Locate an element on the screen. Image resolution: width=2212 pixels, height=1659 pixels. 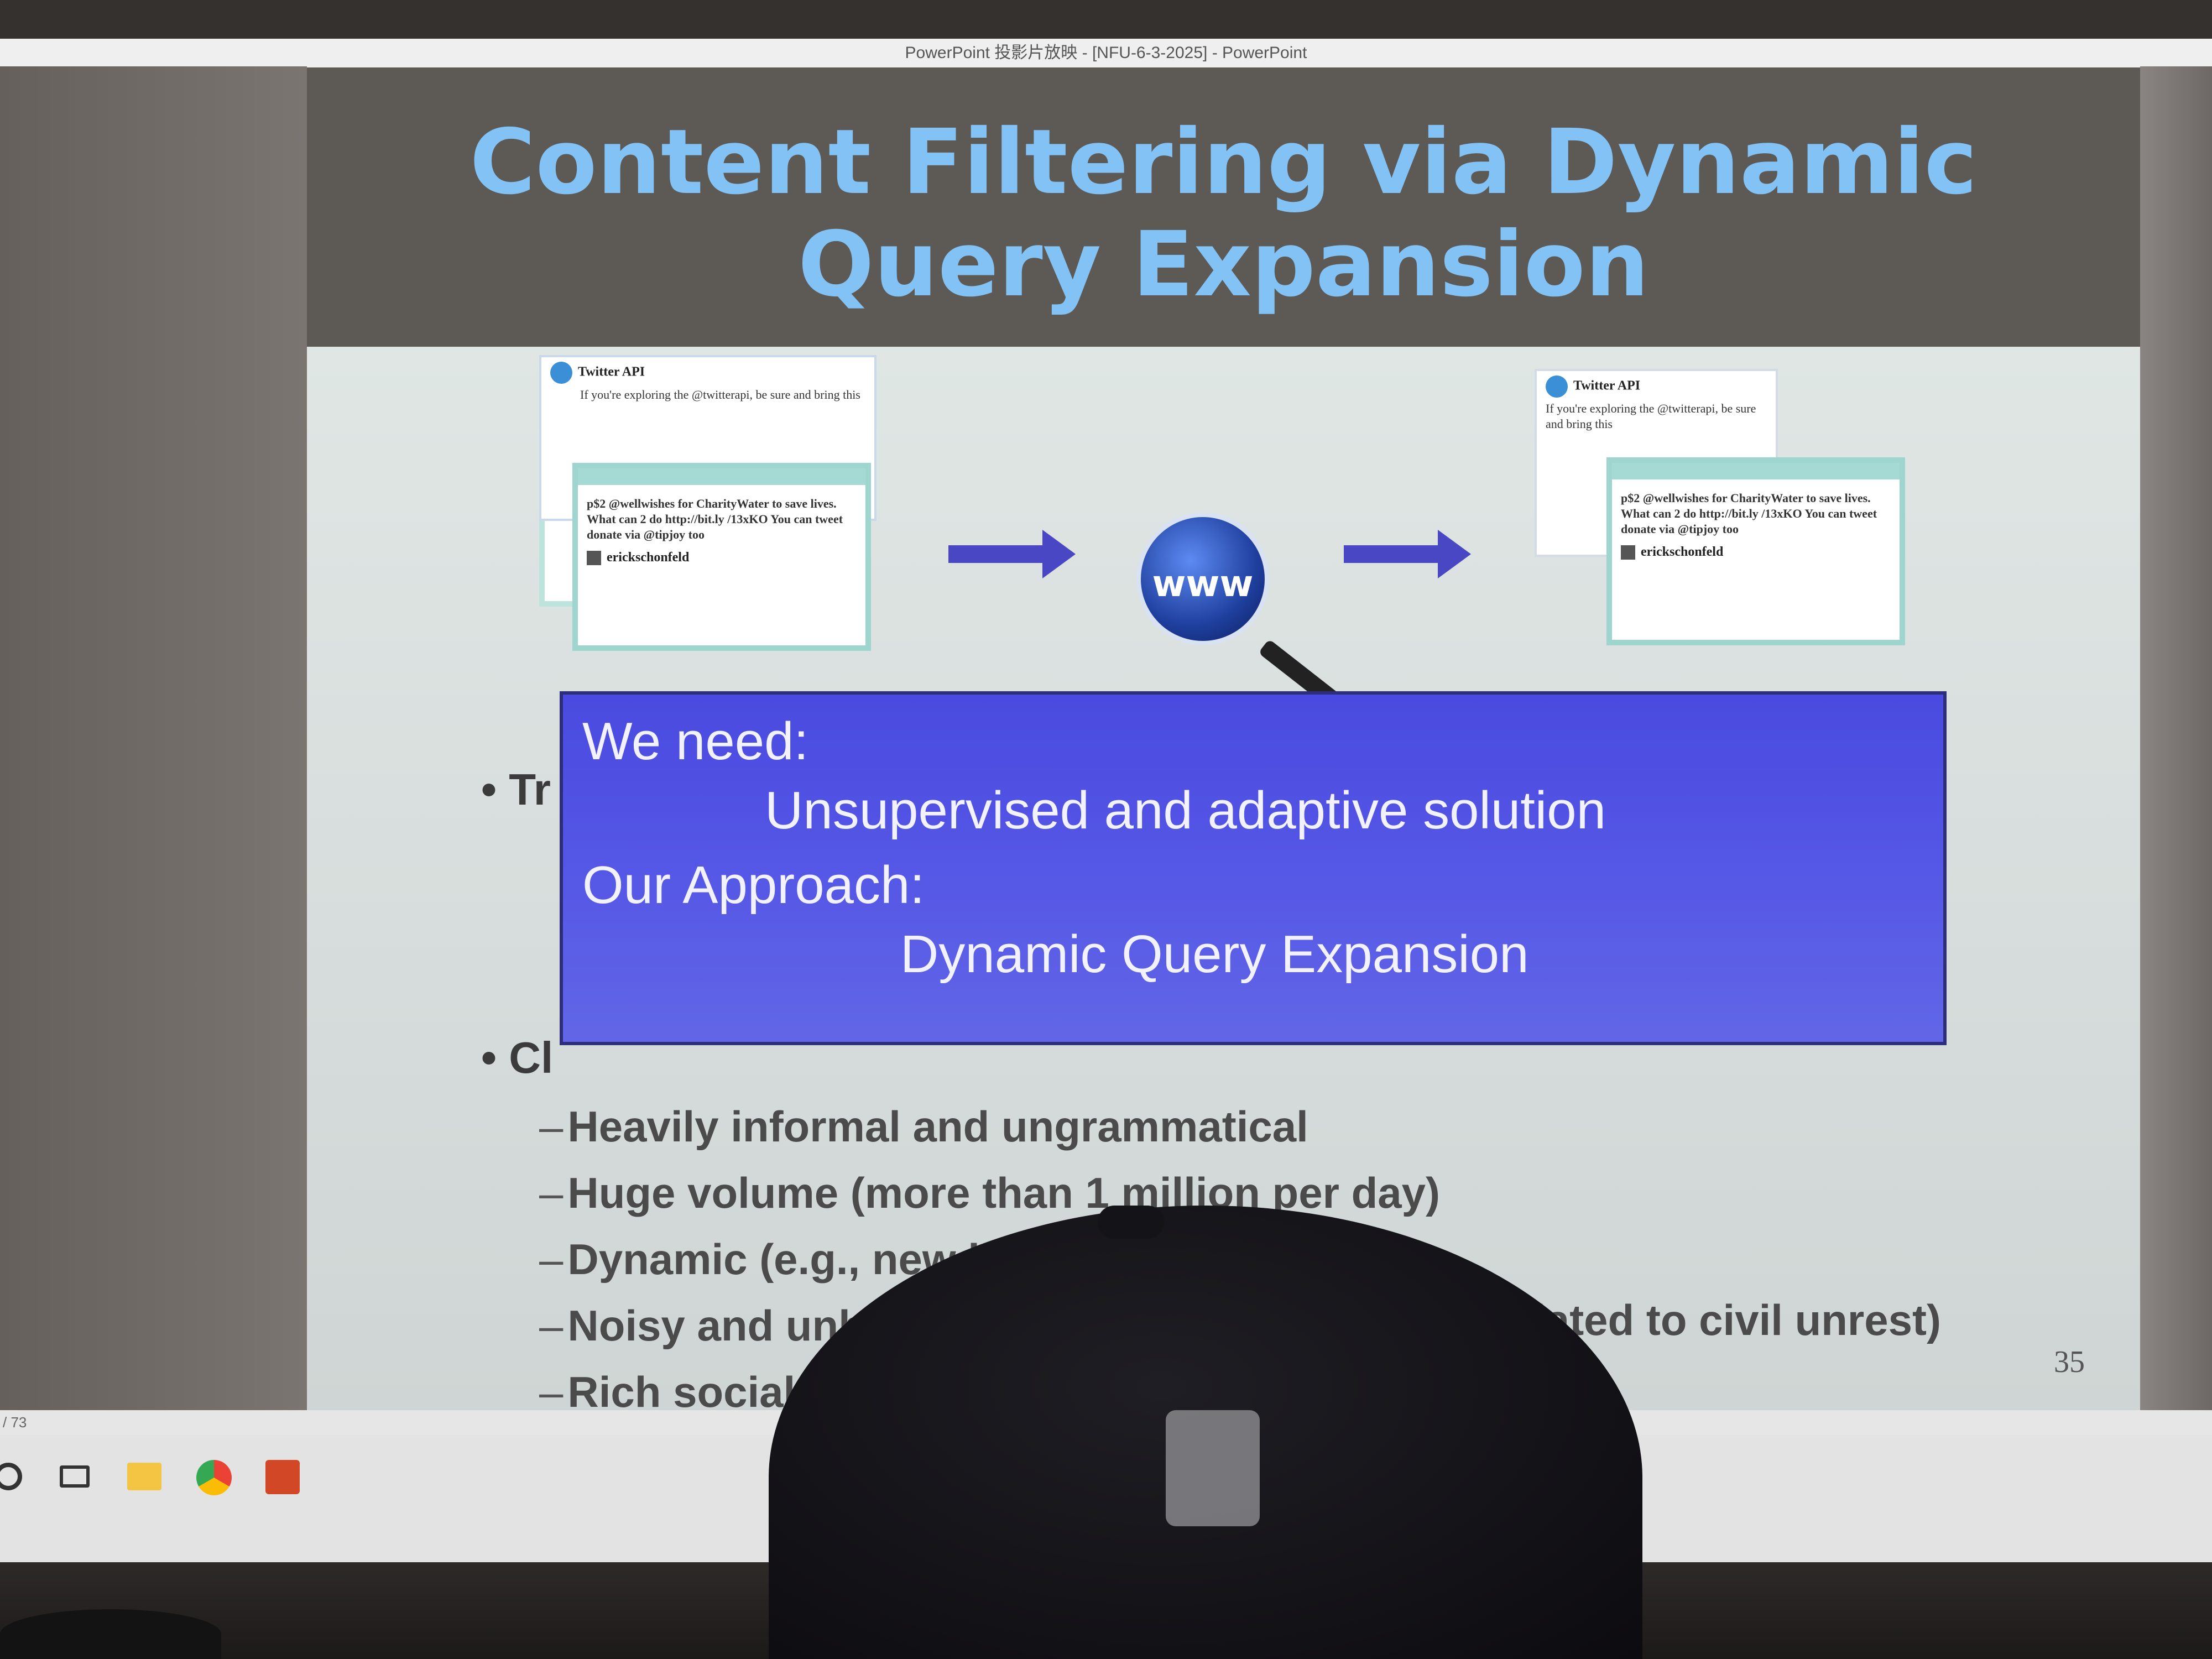
slide-counter: / 73 is located at coordinates (15, 1423).